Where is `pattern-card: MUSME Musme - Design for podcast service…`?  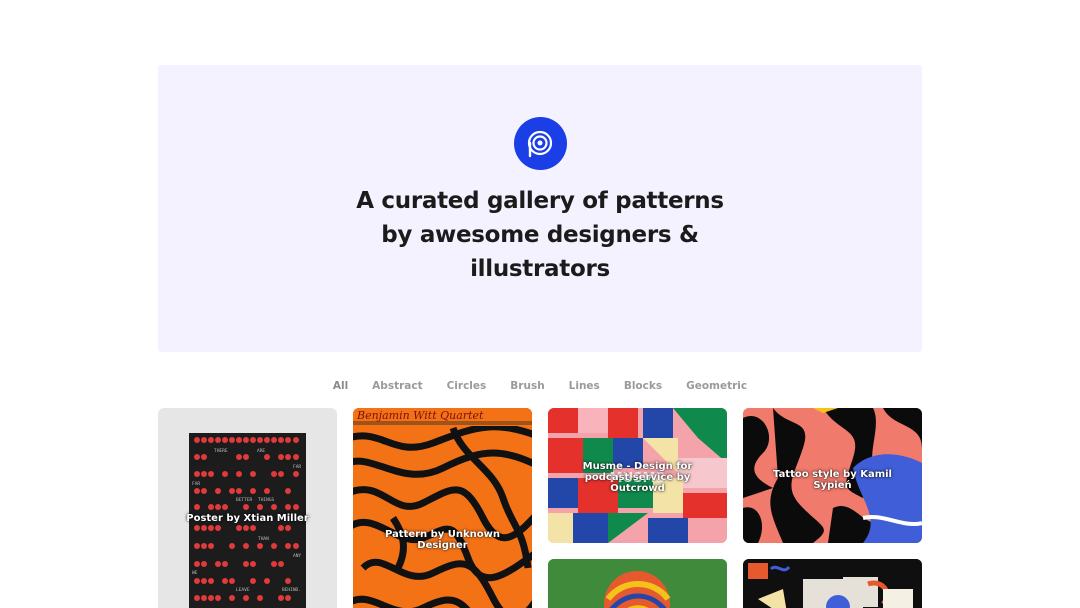
pattern-card: MUSME Musme - Design for podcast service… is located at coordinates (637, 475).